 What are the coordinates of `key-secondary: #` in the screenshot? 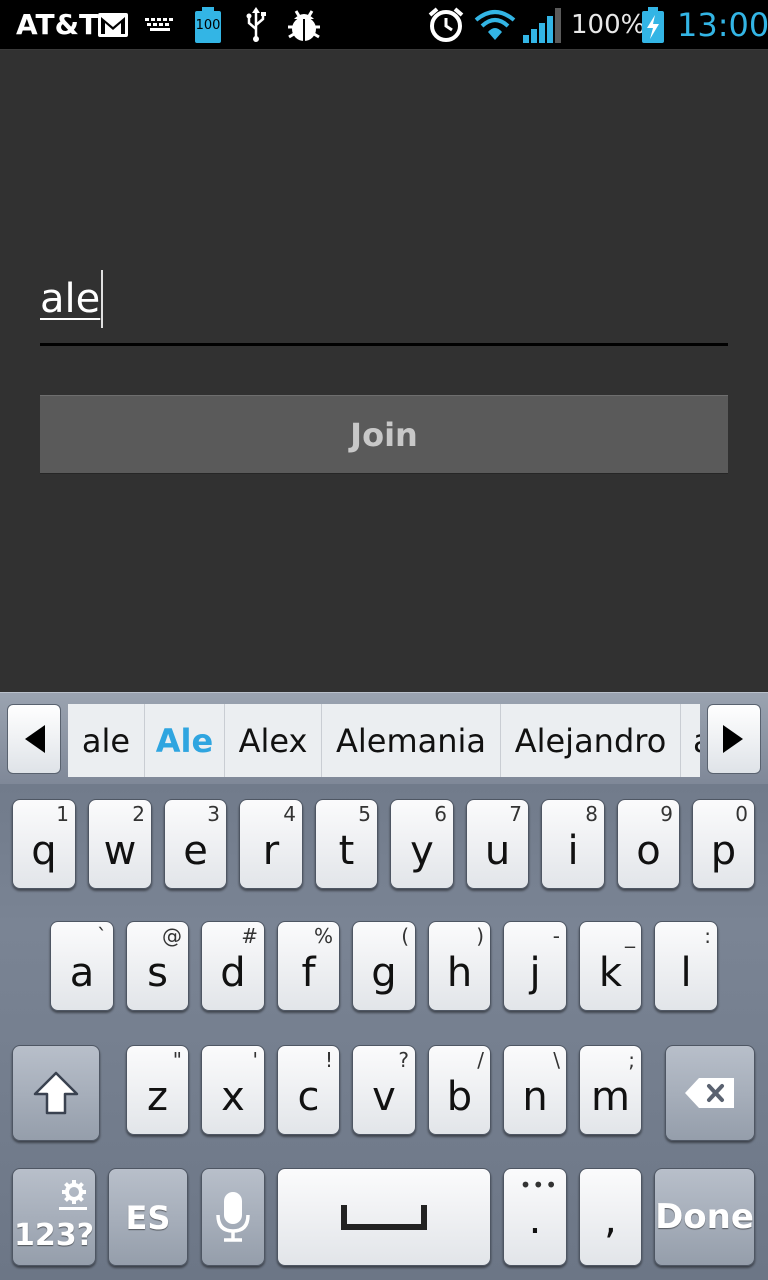 It's located at (249, 936).